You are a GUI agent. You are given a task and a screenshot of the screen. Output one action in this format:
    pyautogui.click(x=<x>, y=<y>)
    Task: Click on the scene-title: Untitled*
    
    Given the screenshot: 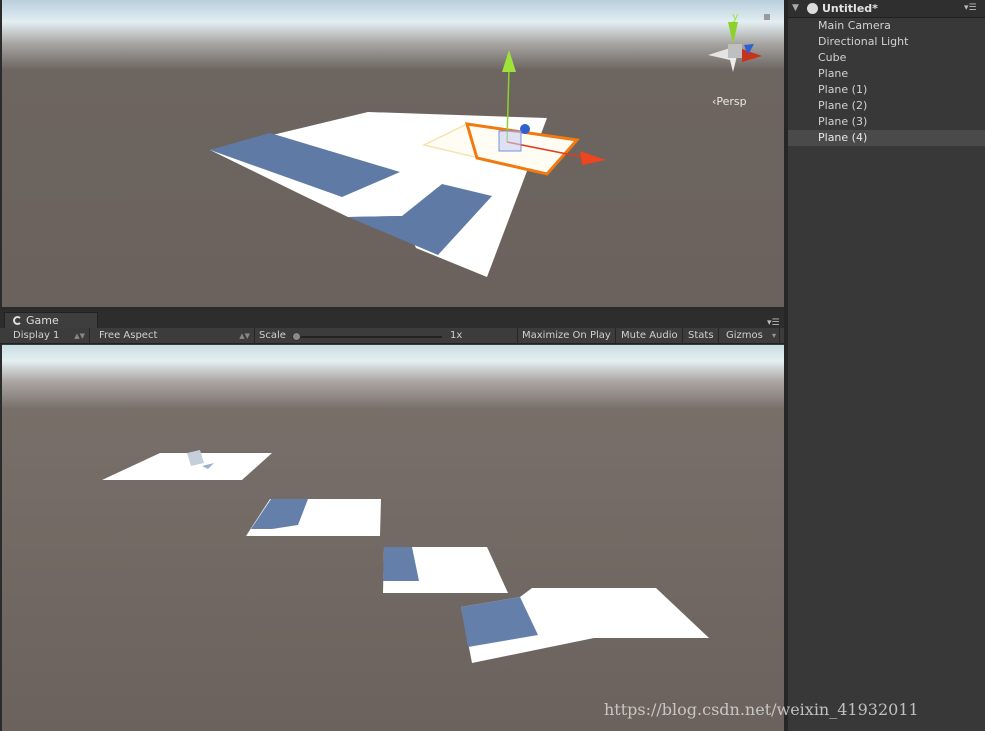 What is the action you would take?
    pyautogui.click(x=850, y=8)
    